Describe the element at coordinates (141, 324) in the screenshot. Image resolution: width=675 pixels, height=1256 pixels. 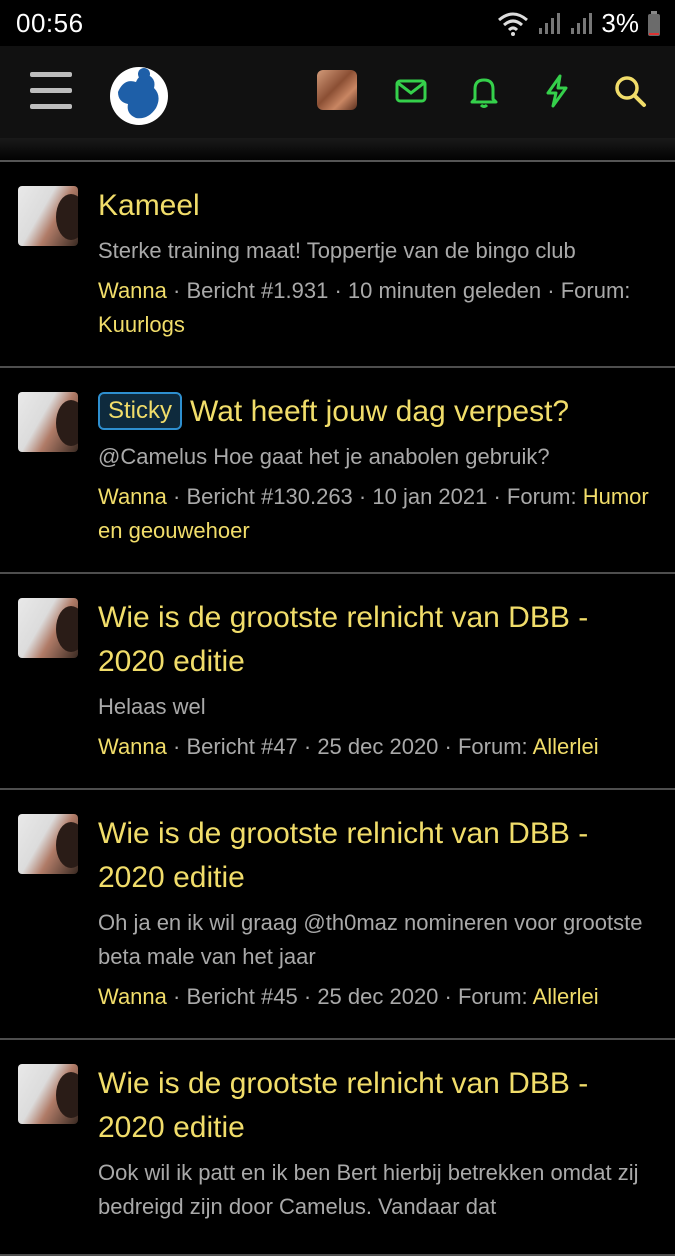
I see `forum-link: Kuurlogs` at that location.